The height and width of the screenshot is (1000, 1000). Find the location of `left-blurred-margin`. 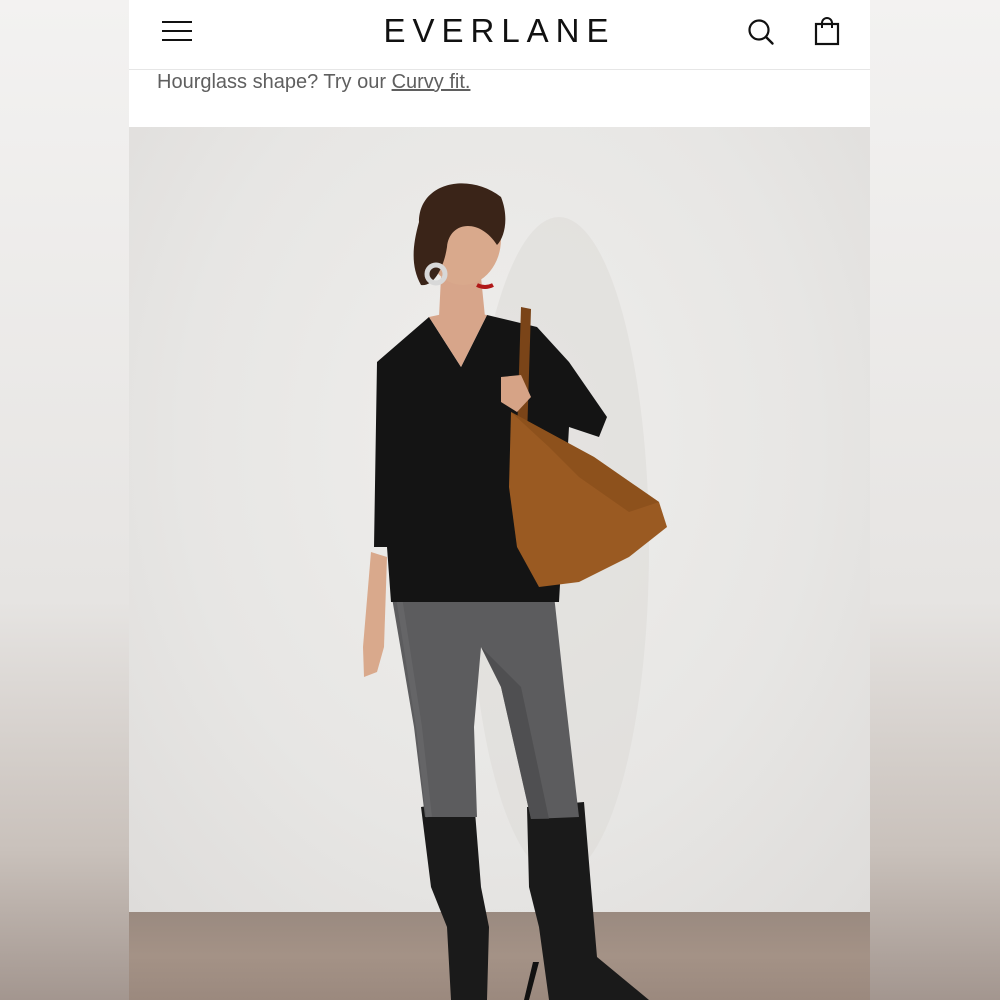

left-blurred-margin is located at coordinates (64, 500).